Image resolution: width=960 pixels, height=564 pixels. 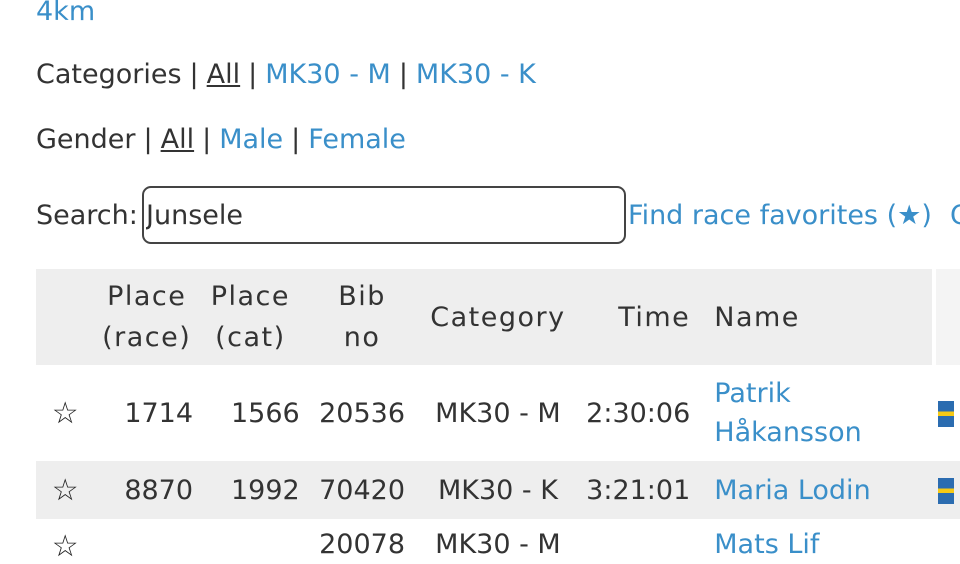 I want to click on place-cat-cell: 1566, so click(x=250, y=413).